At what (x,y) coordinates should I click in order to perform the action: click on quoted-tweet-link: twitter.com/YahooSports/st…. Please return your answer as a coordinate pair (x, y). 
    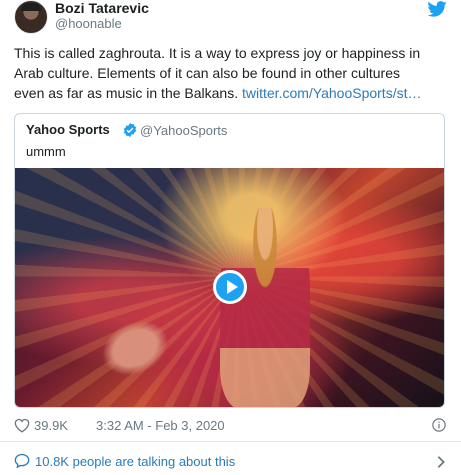
    Looking at the image, I should click on (331, 93).